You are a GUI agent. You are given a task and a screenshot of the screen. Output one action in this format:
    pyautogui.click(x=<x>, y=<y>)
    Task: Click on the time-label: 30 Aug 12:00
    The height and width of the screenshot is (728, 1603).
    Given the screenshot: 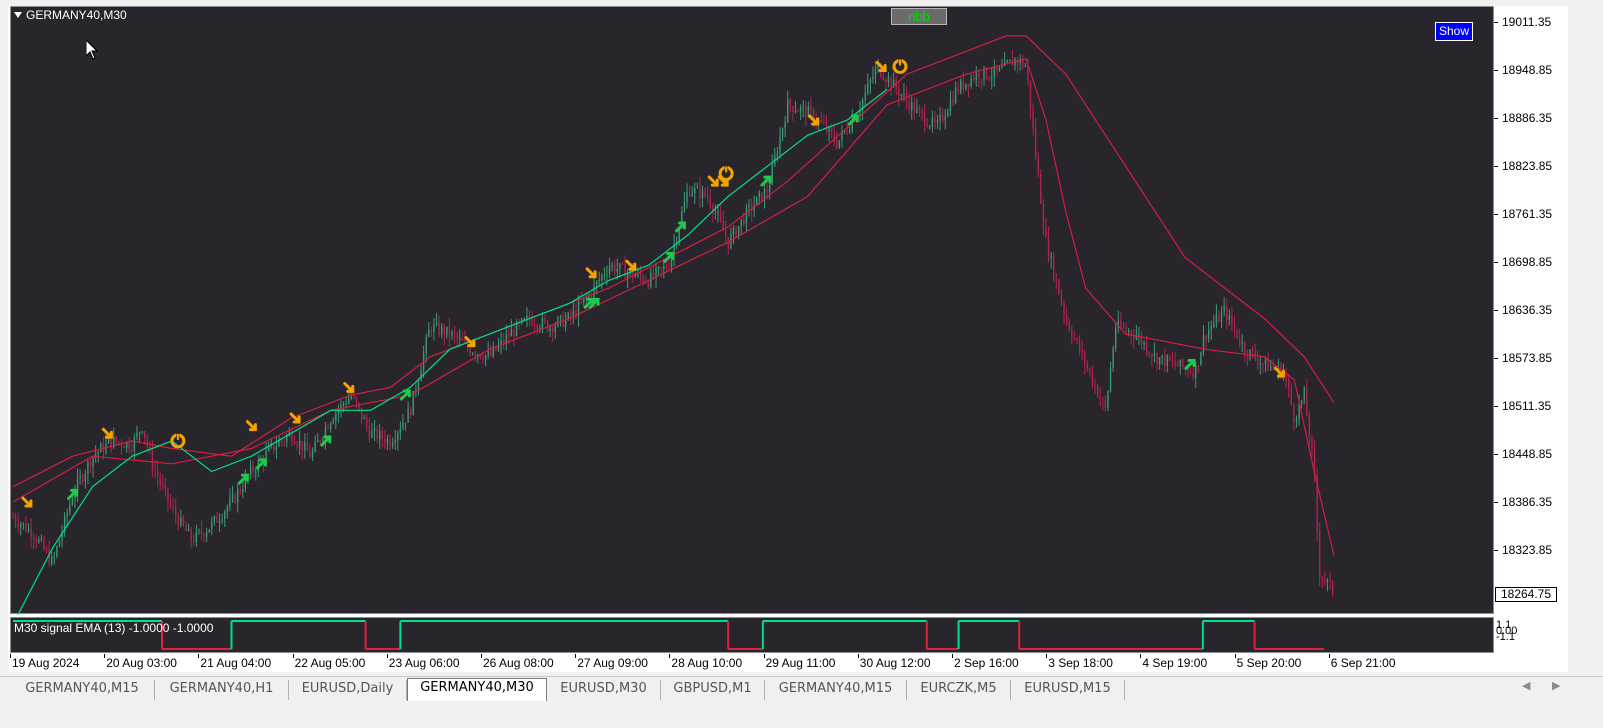 What is the action you would take?
    pyautogui.click(x=895, y=663)
    